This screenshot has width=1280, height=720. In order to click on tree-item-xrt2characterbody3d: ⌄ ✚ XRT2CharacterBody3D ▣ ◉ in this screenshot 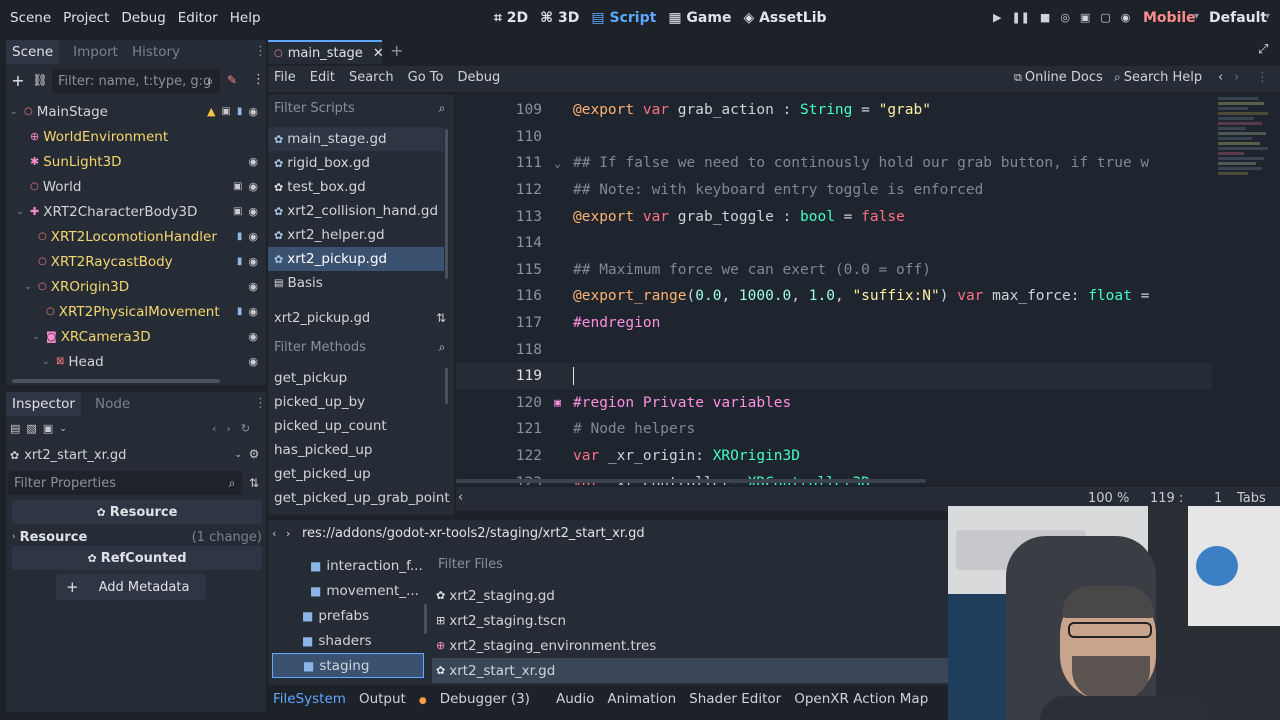, I will do `click(132, 211)`.